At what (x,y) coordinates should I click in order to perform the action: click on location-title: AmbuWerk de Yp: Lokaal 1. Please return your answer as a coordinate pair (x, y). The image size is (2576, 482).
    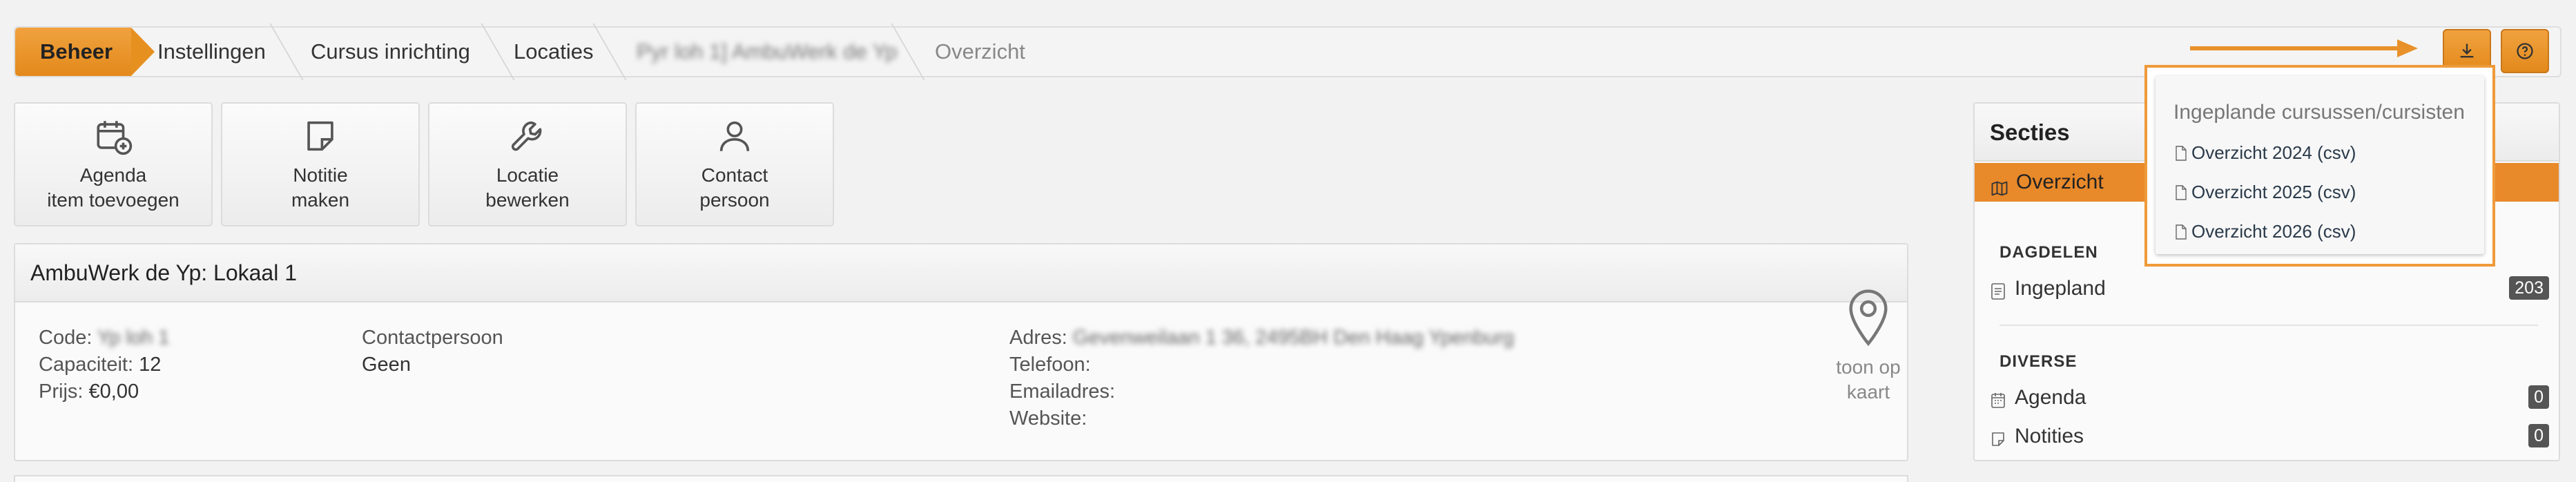
    Looking at the image, I should click on (961, 273).